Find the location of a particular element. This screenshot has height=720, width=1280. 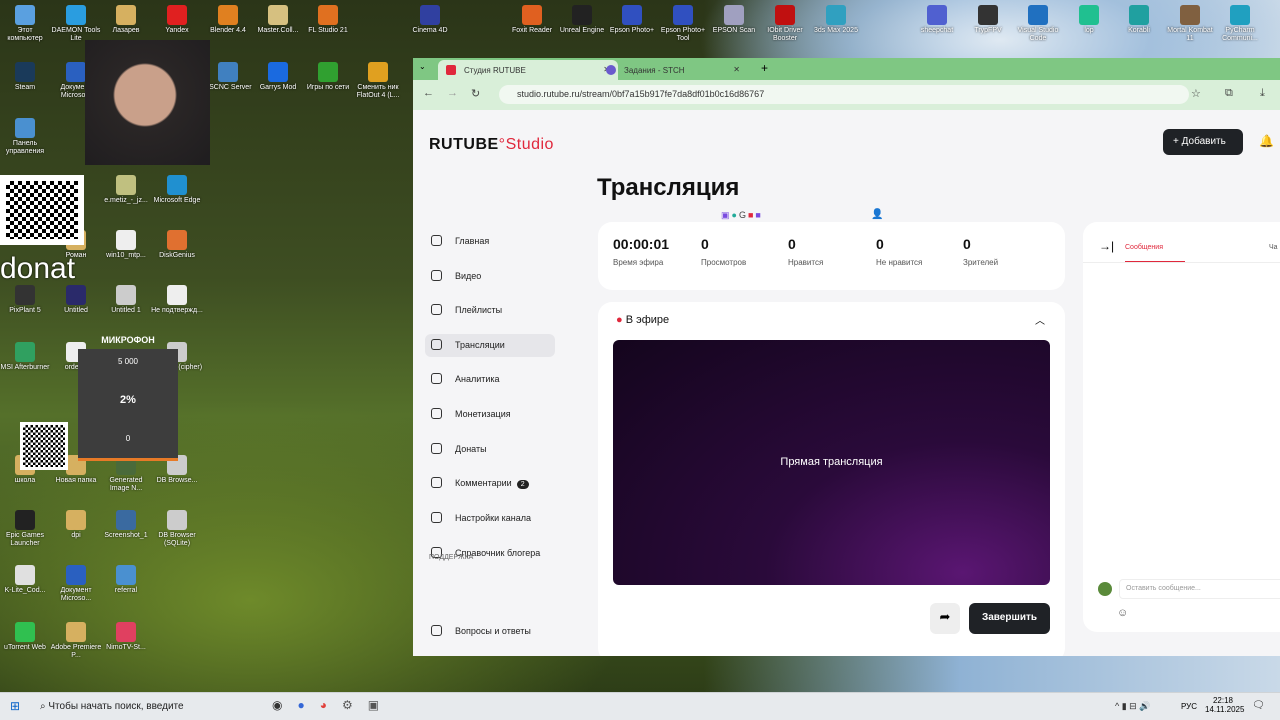

tab-rutube-studio: Студия RUTUBE ✕ is located at coordinates (528, 70).